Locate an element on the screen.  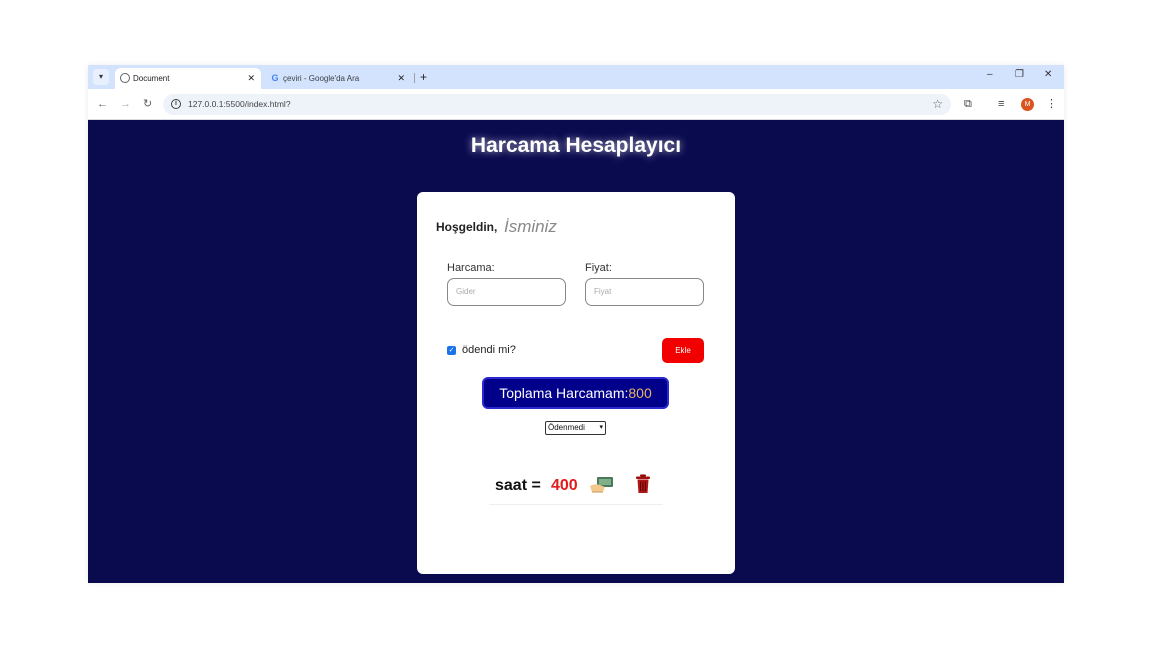
status-filter-value: Ödenmedi is located at coordinates (566, 427).